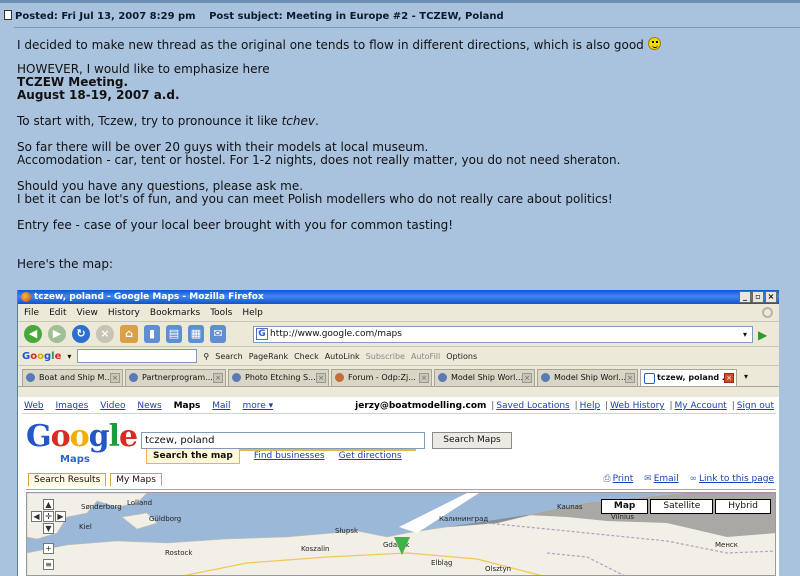  Describe the element at coordinates (624, 506) in the screenshot. I see `map-type-map: Map` at that location.